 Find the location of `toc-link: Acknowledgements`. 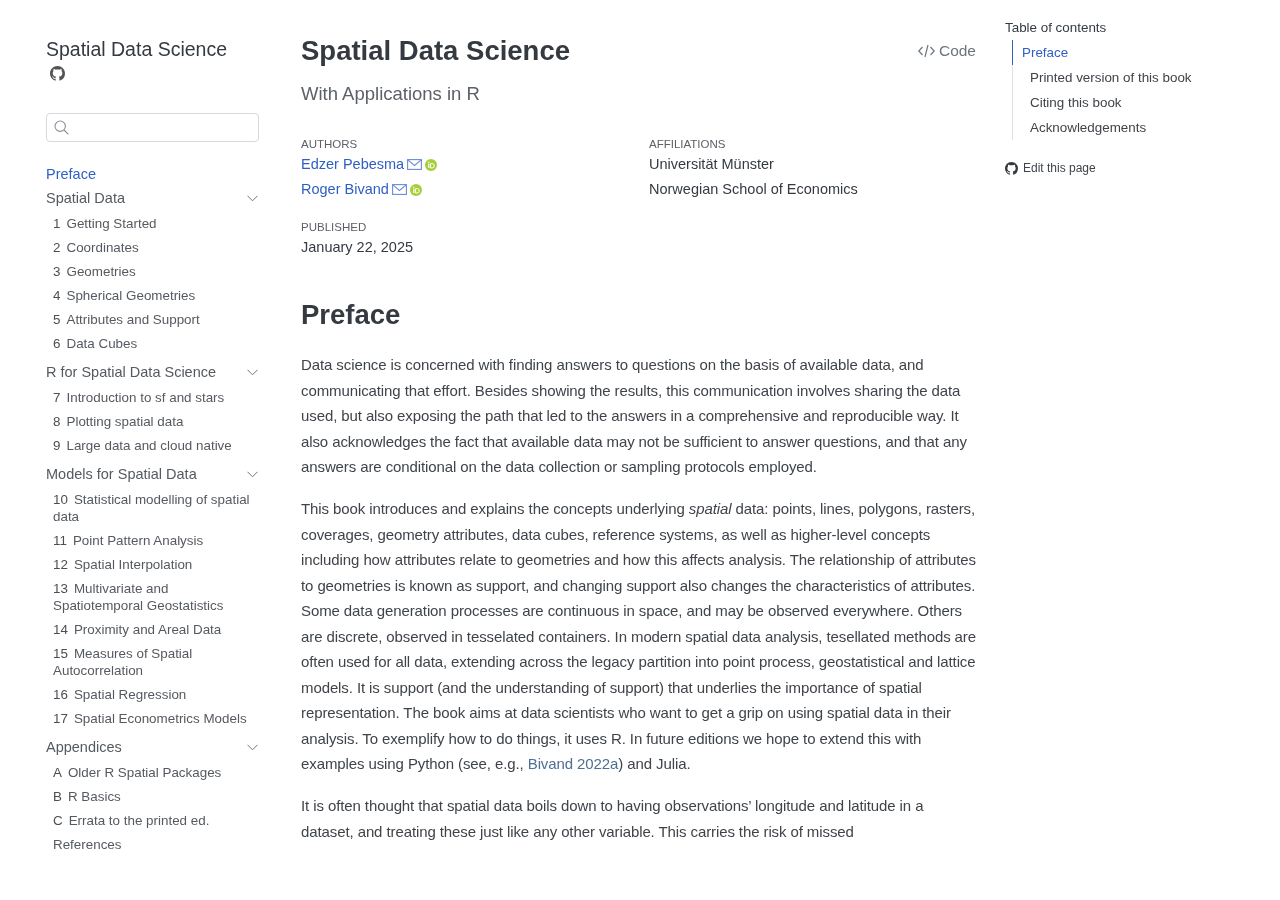

toc-link: Acknowledgements is located at coordinates (1080, 127).